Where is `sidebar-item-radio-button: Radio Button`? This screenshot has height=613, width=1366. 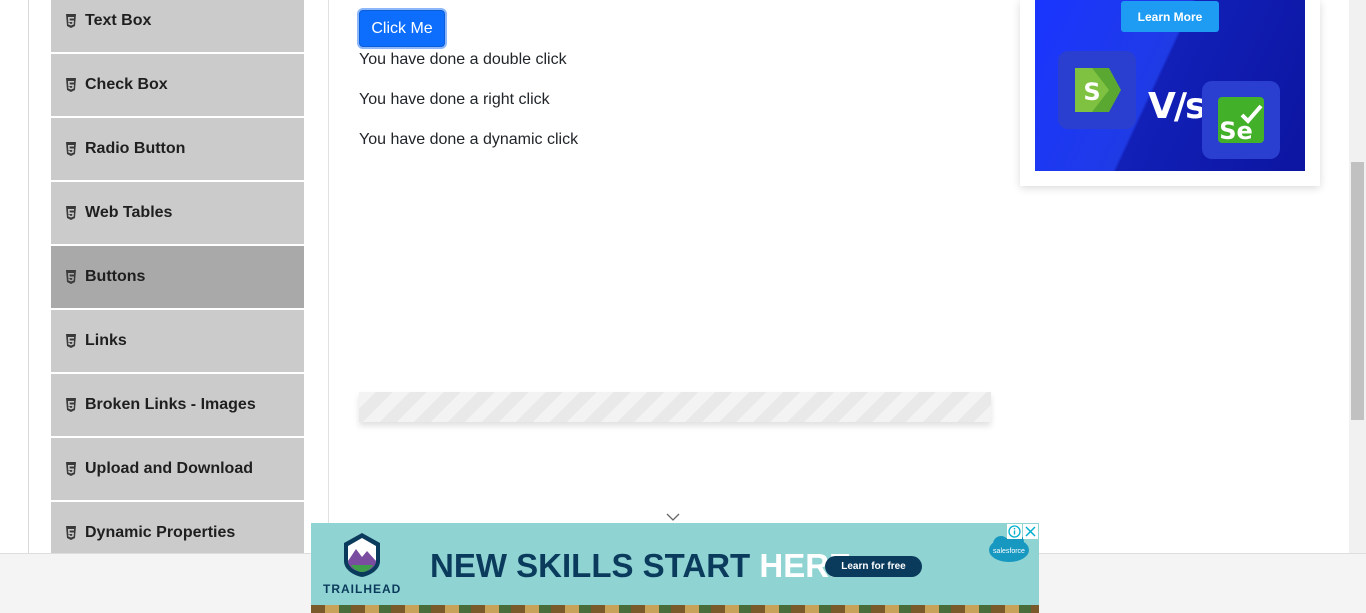
sidebar-item-radio-button: Radio Button is located at coordinates (177, 149).